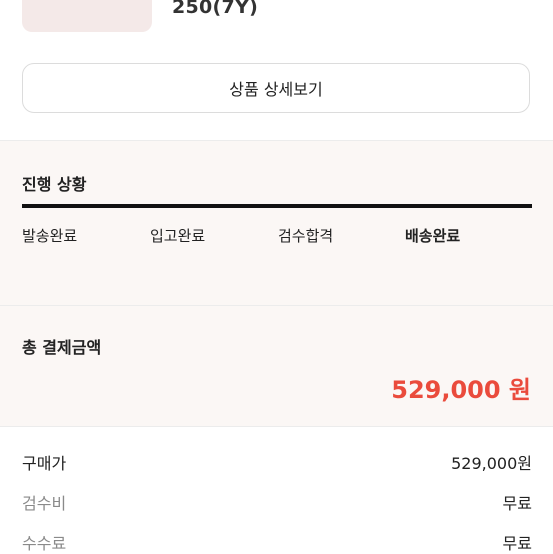 This screenshot has width=553, height=554. Describe the element at coordinates (178, 236) in the screenshot. I see `step-received: 입고완료` at that location.